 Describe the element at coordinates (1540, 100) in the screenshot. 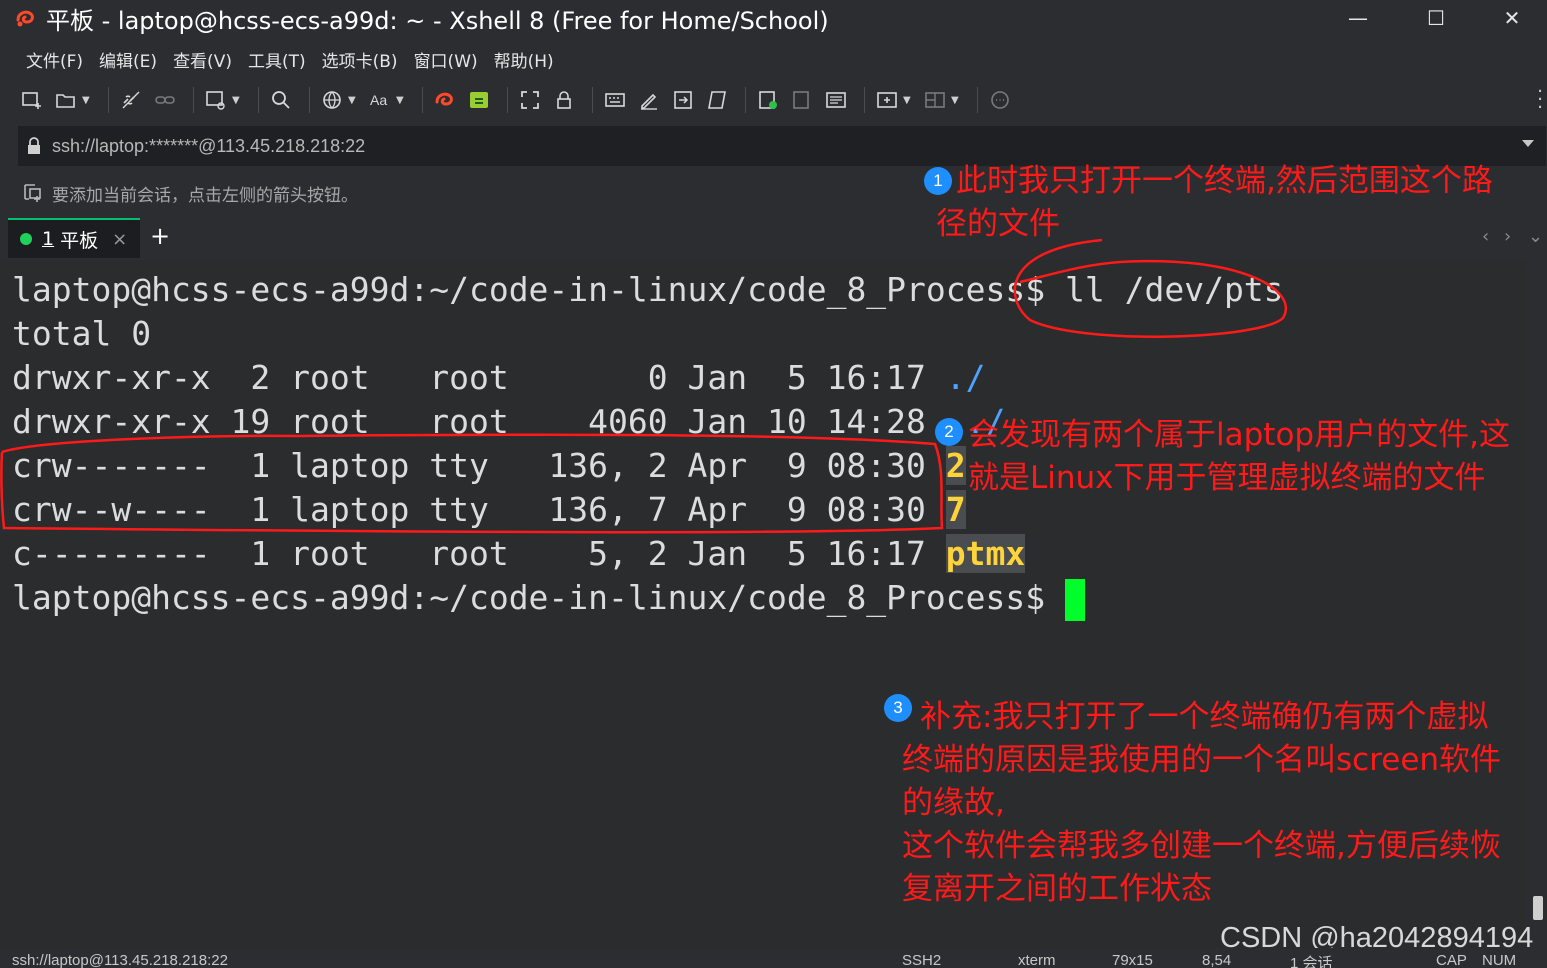

I see `more-icon: · · ·` at that location.